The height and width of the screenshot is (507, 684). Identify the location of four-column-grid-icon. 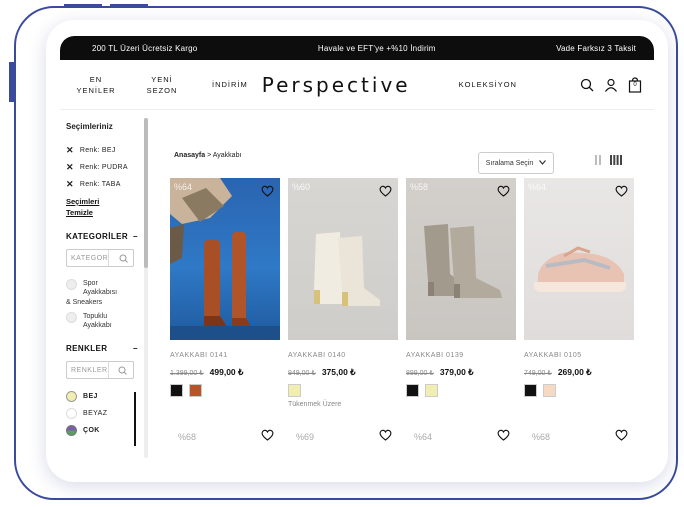
(616, 158).